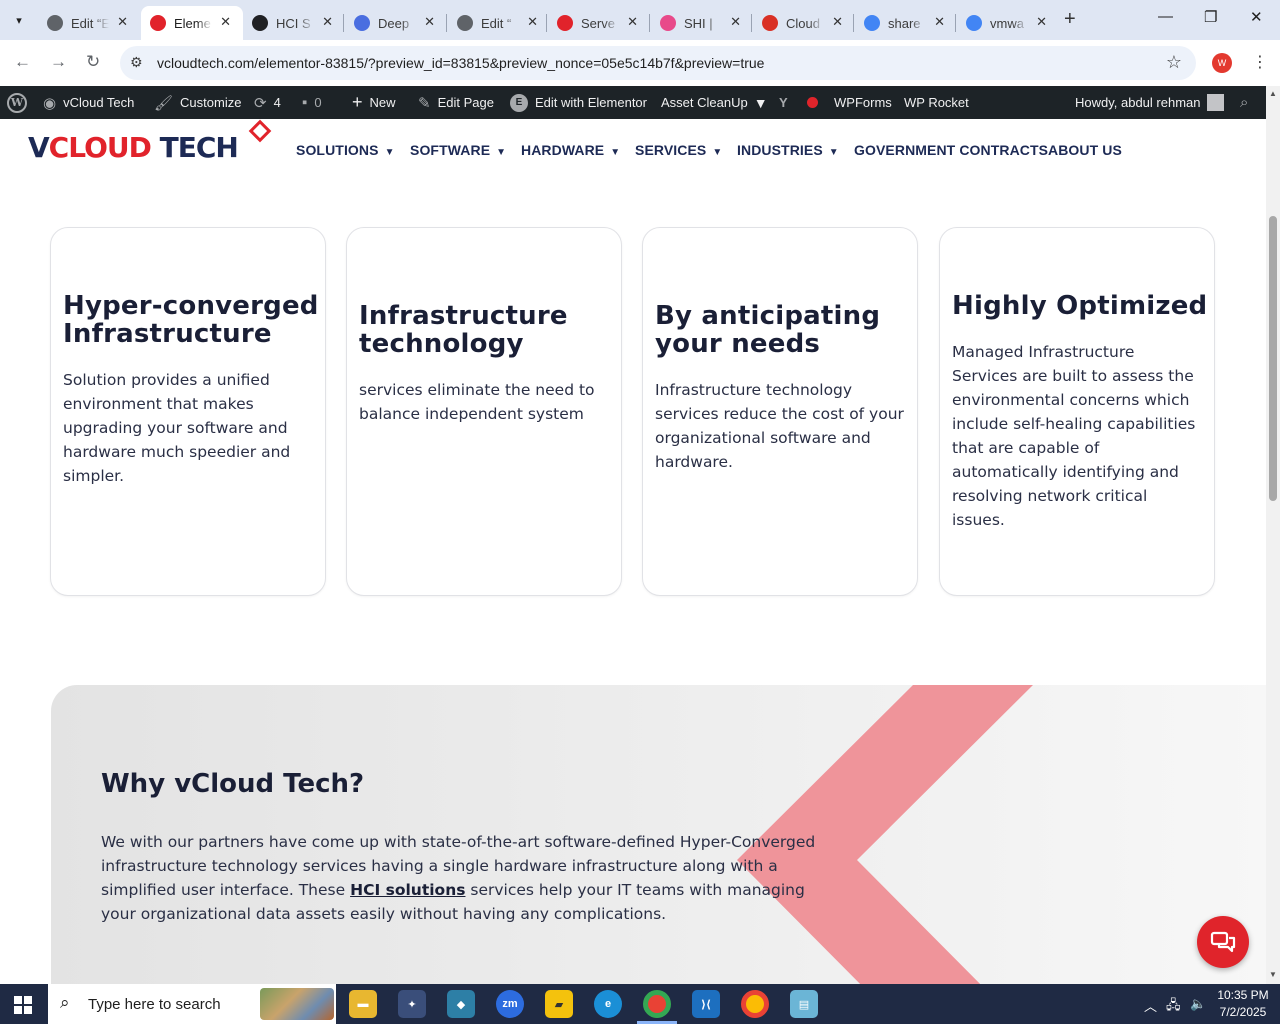 Image resolution: width=1280 pixels, height=1024 pixels. What do you see at coordinates (407, 890) in the screenshot?
I see `hci-solutions-link: HCI solutions` at bounding box center [407, 890].